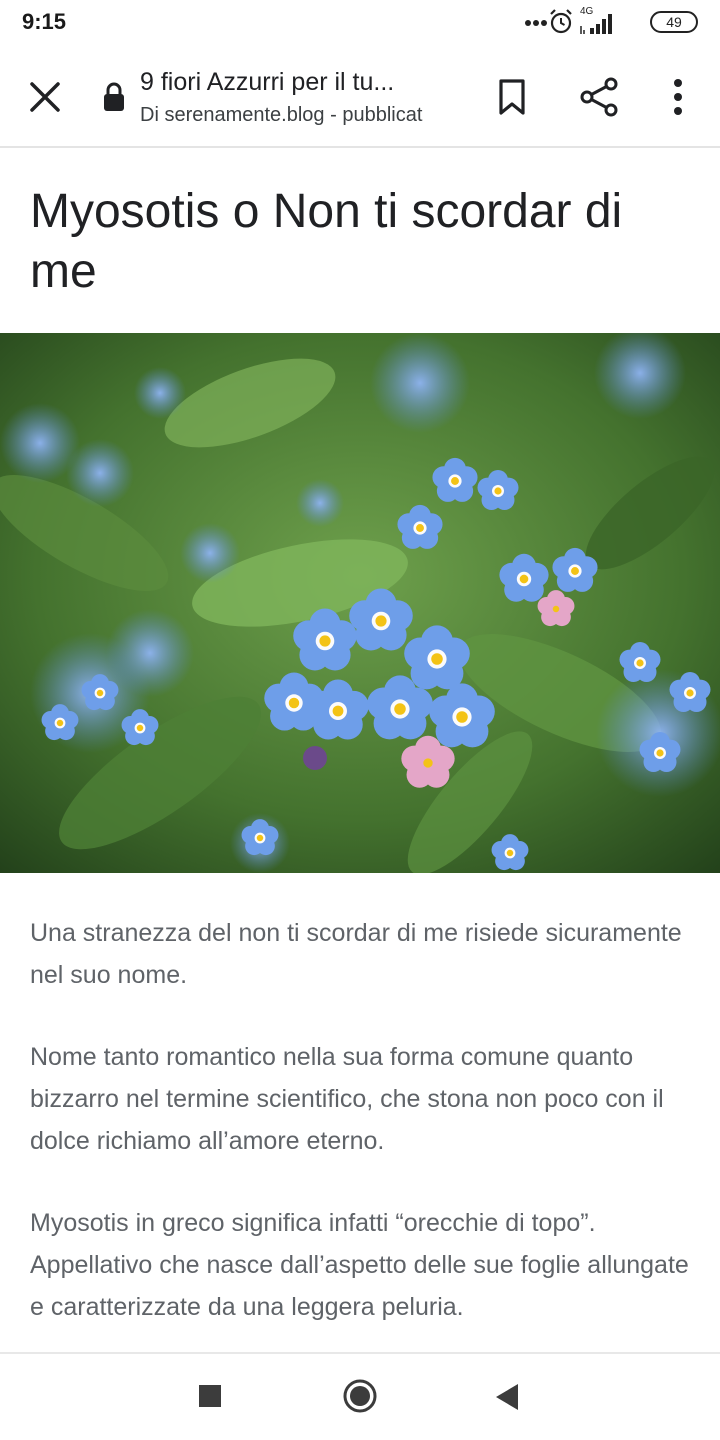  Describe the element at coordinates (360, 23) in the screenshot. I see `status-bar: 9:15 4G 49` at that location.